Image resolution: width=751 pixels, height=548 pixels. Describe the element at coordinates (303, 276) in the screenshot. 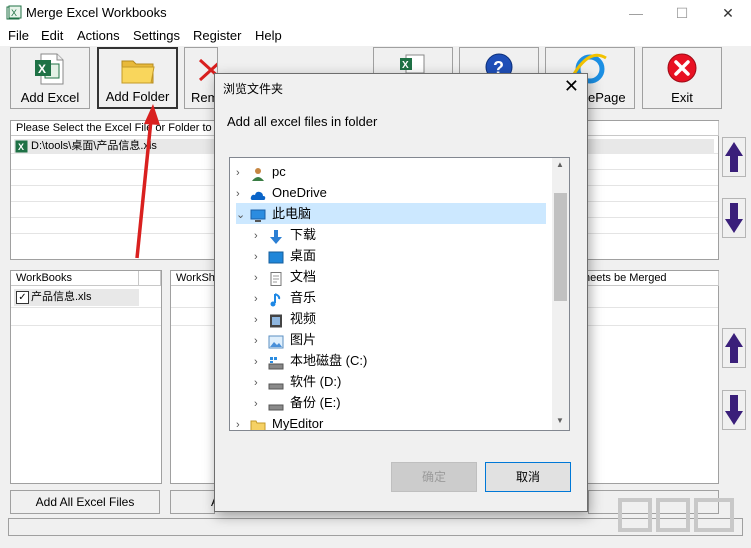

I see `tree-item-label: 文档` at that location.